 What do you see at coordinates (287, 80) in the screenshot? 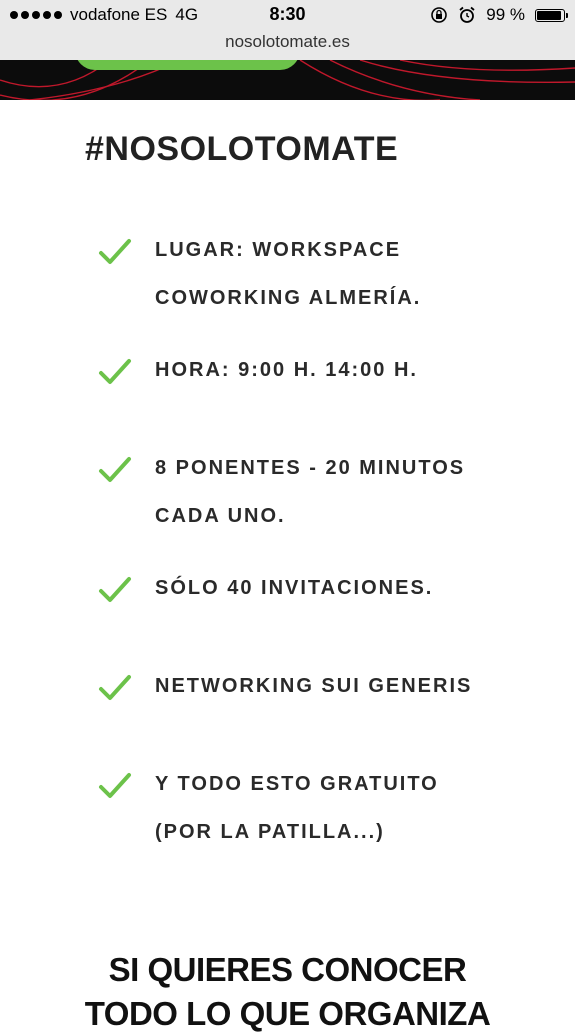
I see `hero-banner` at bounding box center [287, 80].